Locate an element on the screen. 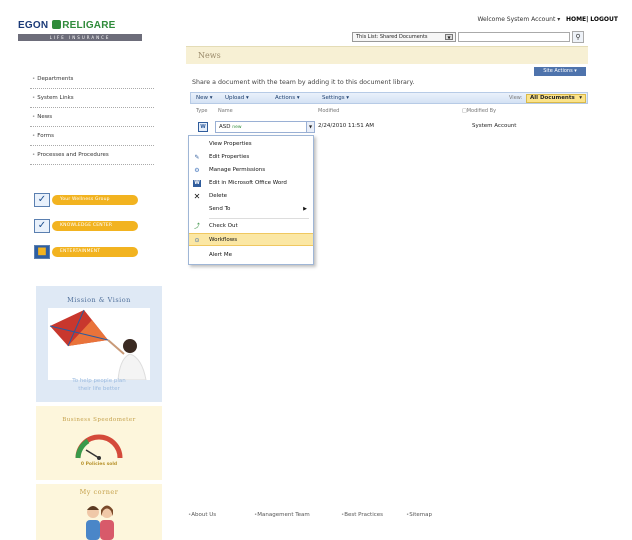 The image size is (632, 540). footer-link-best-practices: Best Practices is located at coordinates (362, 515).